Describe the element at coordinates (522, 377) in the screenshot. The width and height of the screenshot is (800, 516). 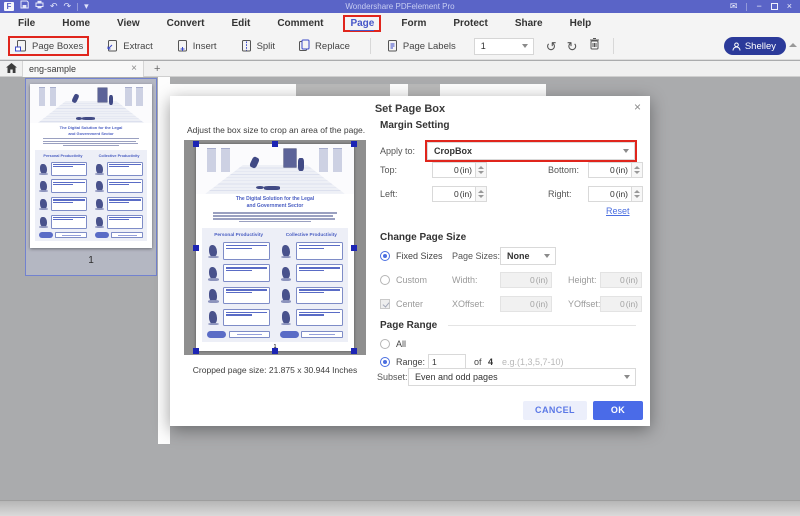
I see `subset-dropdown: Even and odd pages` at that location.